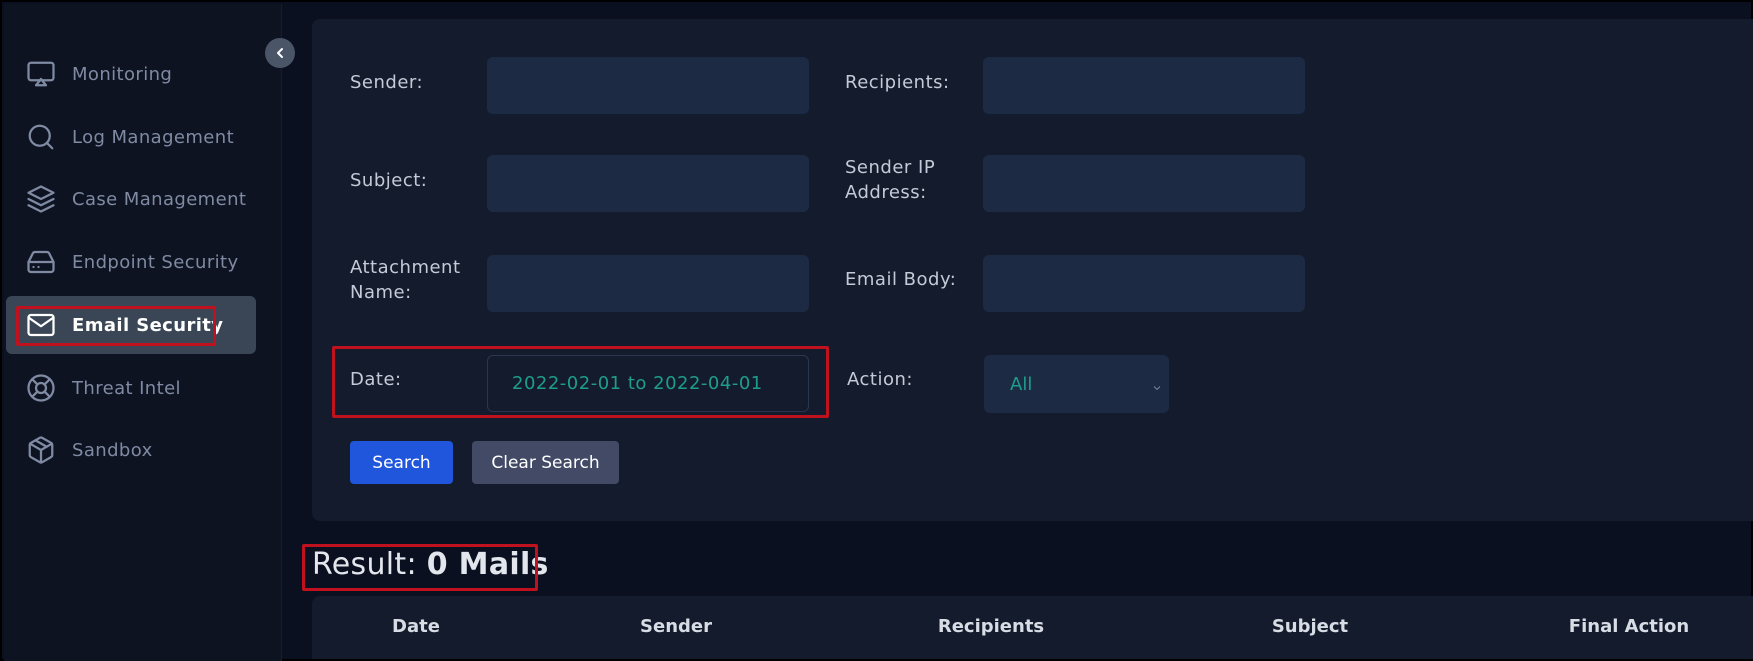 Image resolution: width=1753 pixels, height=661 pixels. I want to click on sidebar-item-label: Log Management, so click(153, 137).